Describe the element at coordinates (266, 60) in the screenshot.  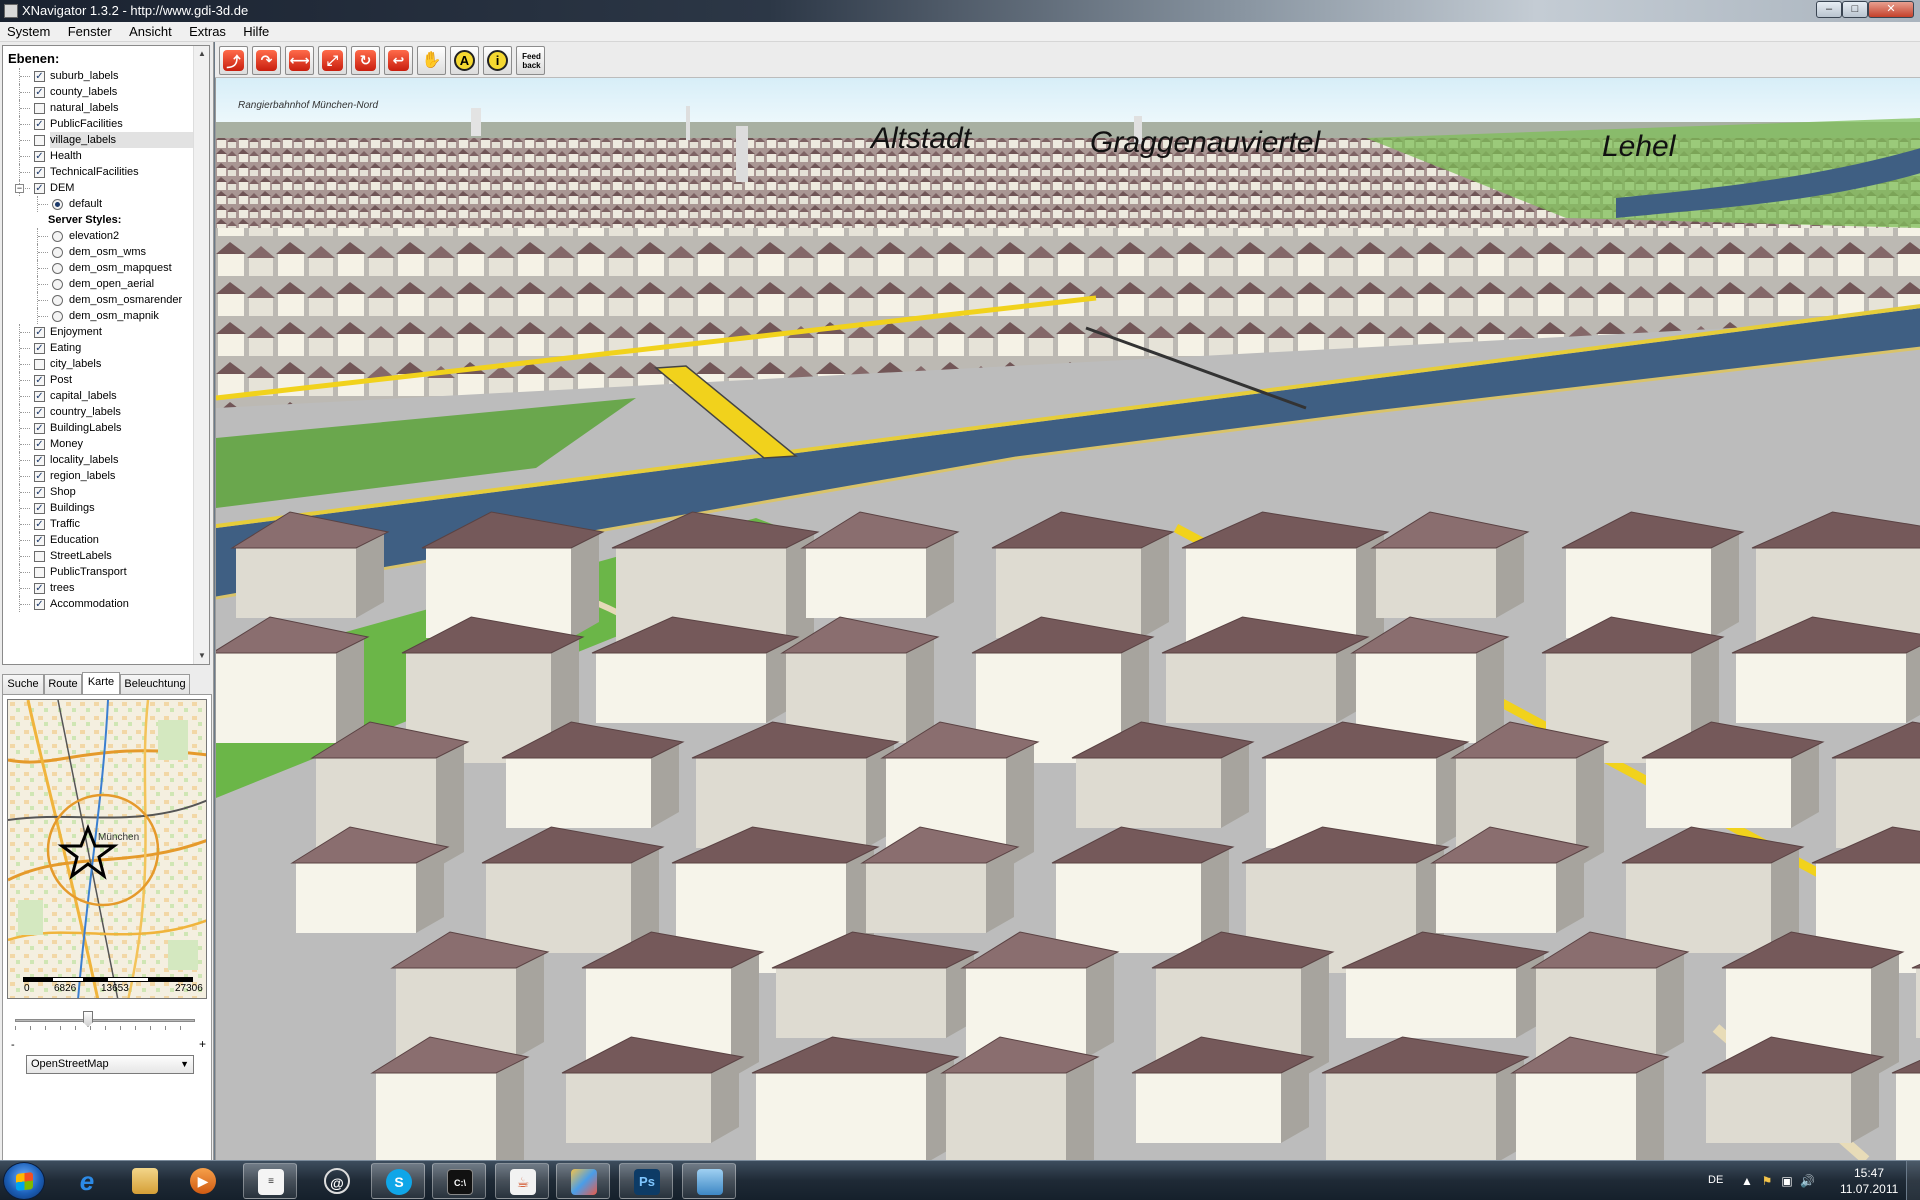
I see `turn-button` at that location.